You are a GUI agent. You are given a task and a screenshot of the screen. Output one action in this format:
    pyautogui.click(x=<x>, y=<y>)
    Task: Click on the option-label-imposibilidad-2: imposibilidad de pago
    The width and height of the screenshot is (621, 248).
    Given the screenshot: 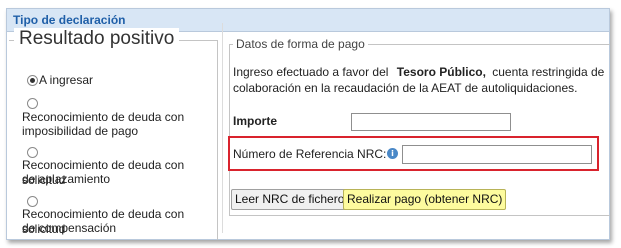 What is the action you would take?
    pyautogui.click(x=80, y=131)
    